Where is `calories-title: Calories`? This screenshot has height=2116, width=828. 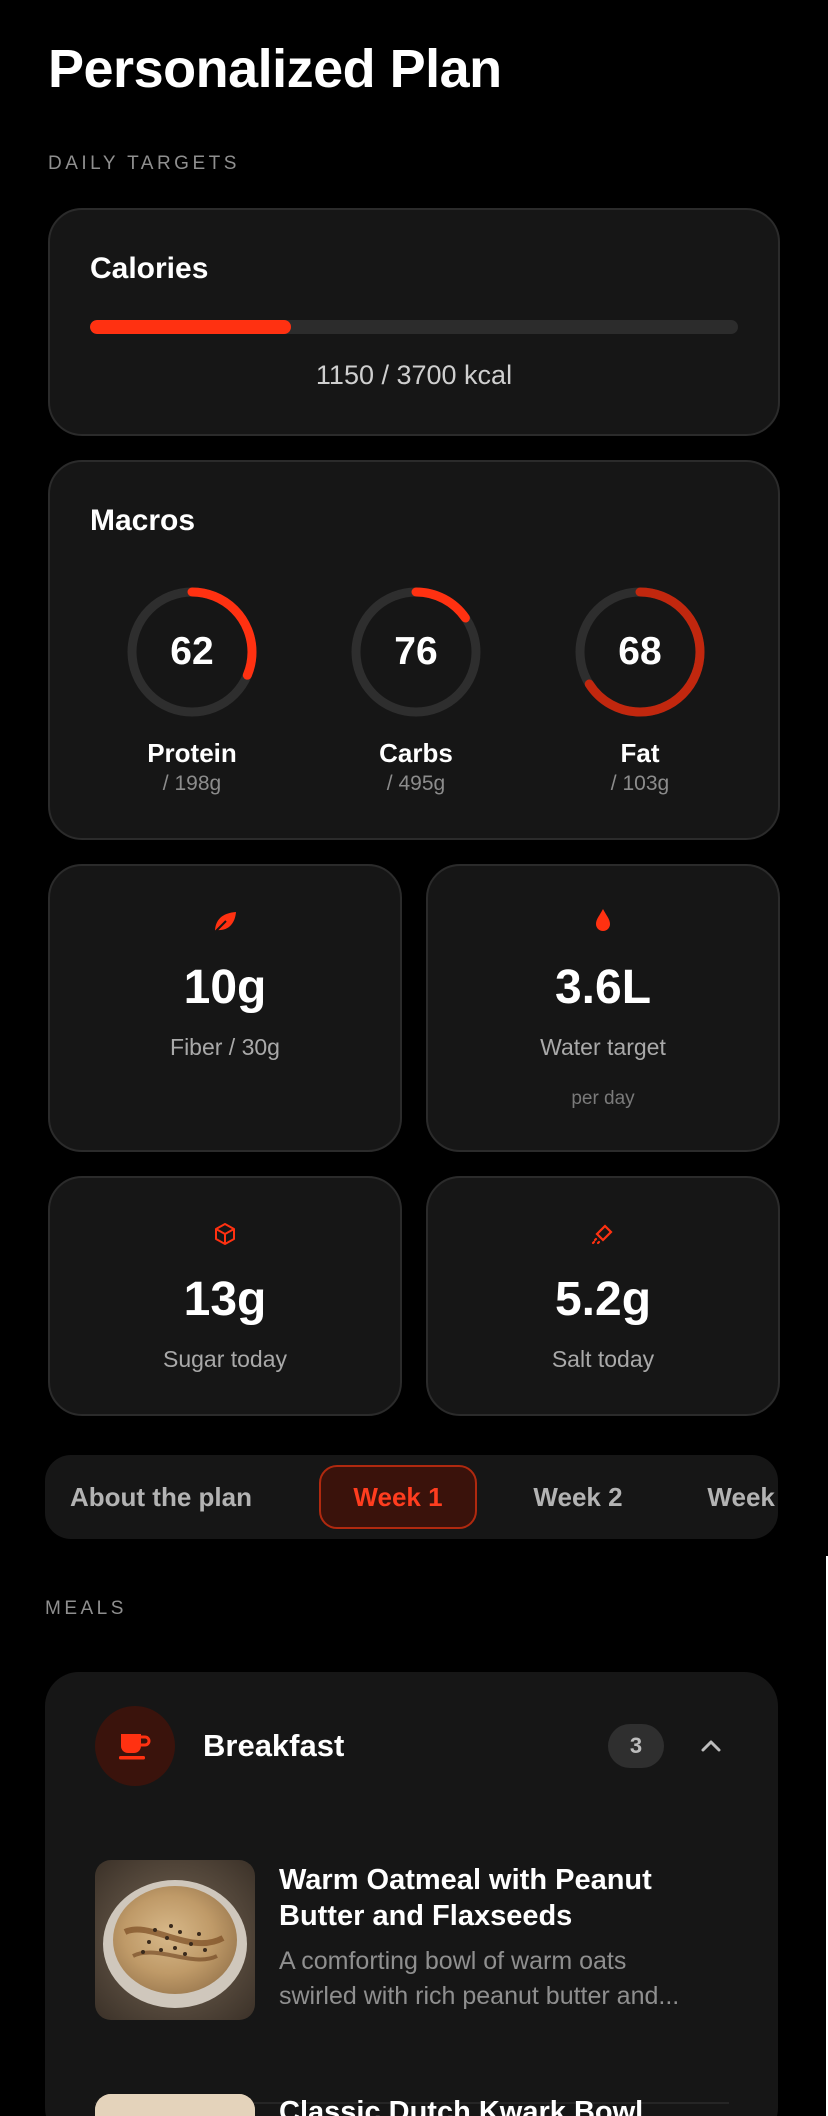
calories-title: Calories is located at coordinates (149, 268).